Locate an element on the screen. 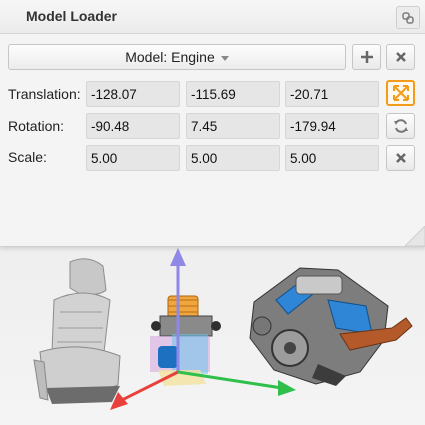 This screenshot has width=425, height=425. z-axis-arrow is located at coordinates (287, 388).